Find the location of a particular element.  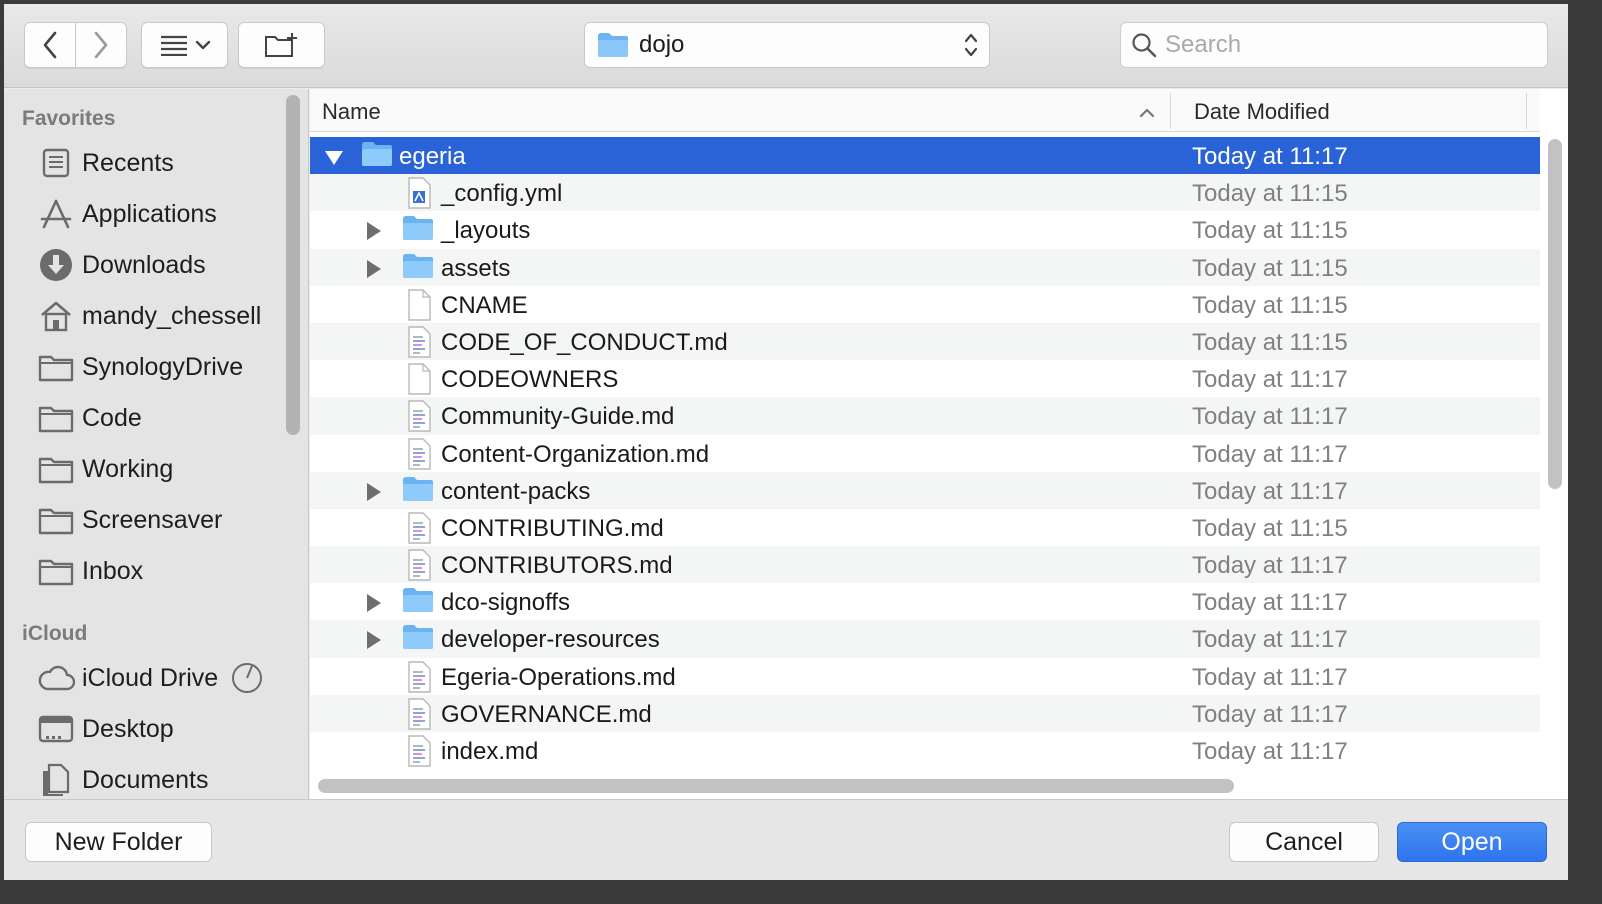

file-row: developer-resources Today at 11:17 is located at coordinates (925, 639).